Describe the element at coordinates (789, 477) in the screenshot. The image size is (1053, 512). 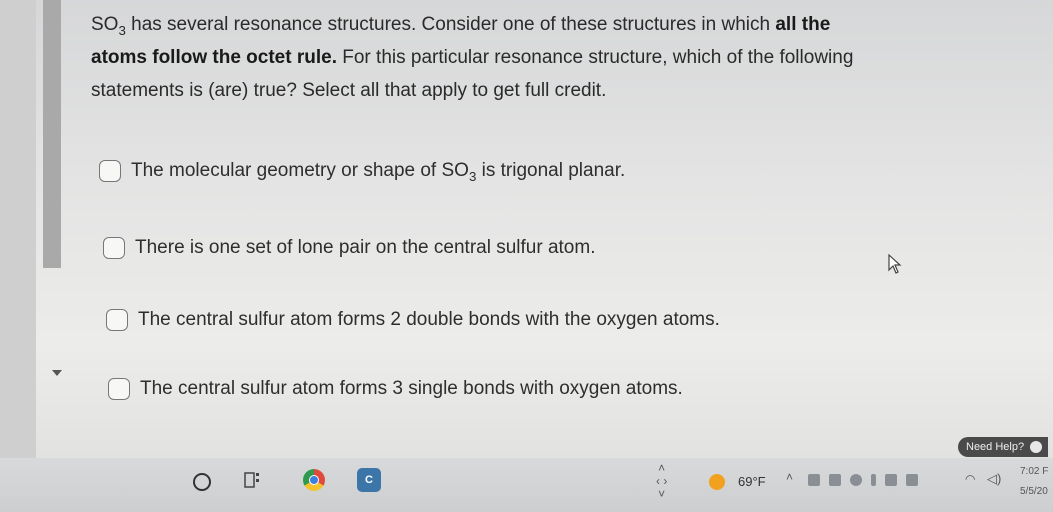
I see `tray-expand-icon: ˄` at that location.